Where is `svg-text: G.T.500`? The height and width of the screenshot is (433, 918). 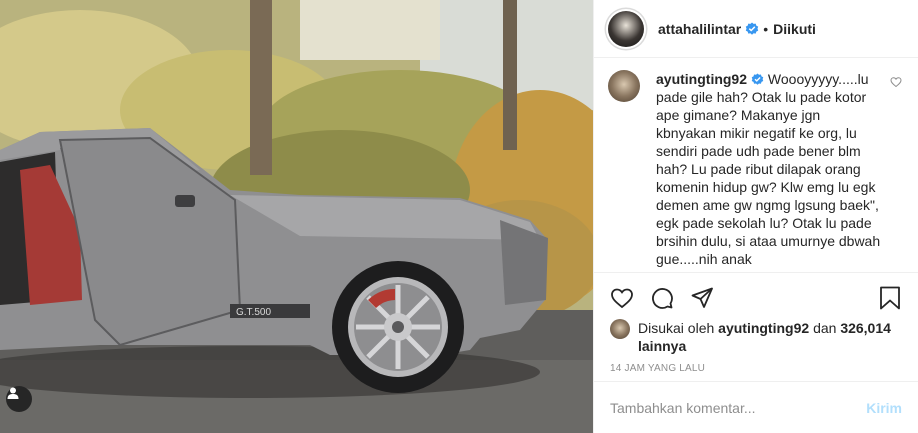
svg-text: G.T.500 is located at coordinates (253, 312).